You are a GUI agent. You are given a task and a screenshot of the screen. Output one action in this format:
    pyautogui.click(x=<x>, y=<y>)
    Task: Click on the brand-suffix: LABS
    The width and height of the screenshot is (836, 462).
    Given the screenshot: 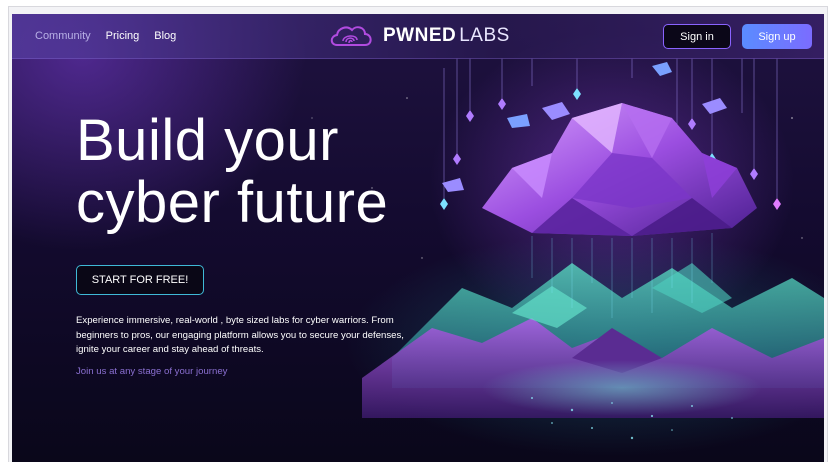 What is the action you would take?
    pyautogui.click(x=484, y=35)
    